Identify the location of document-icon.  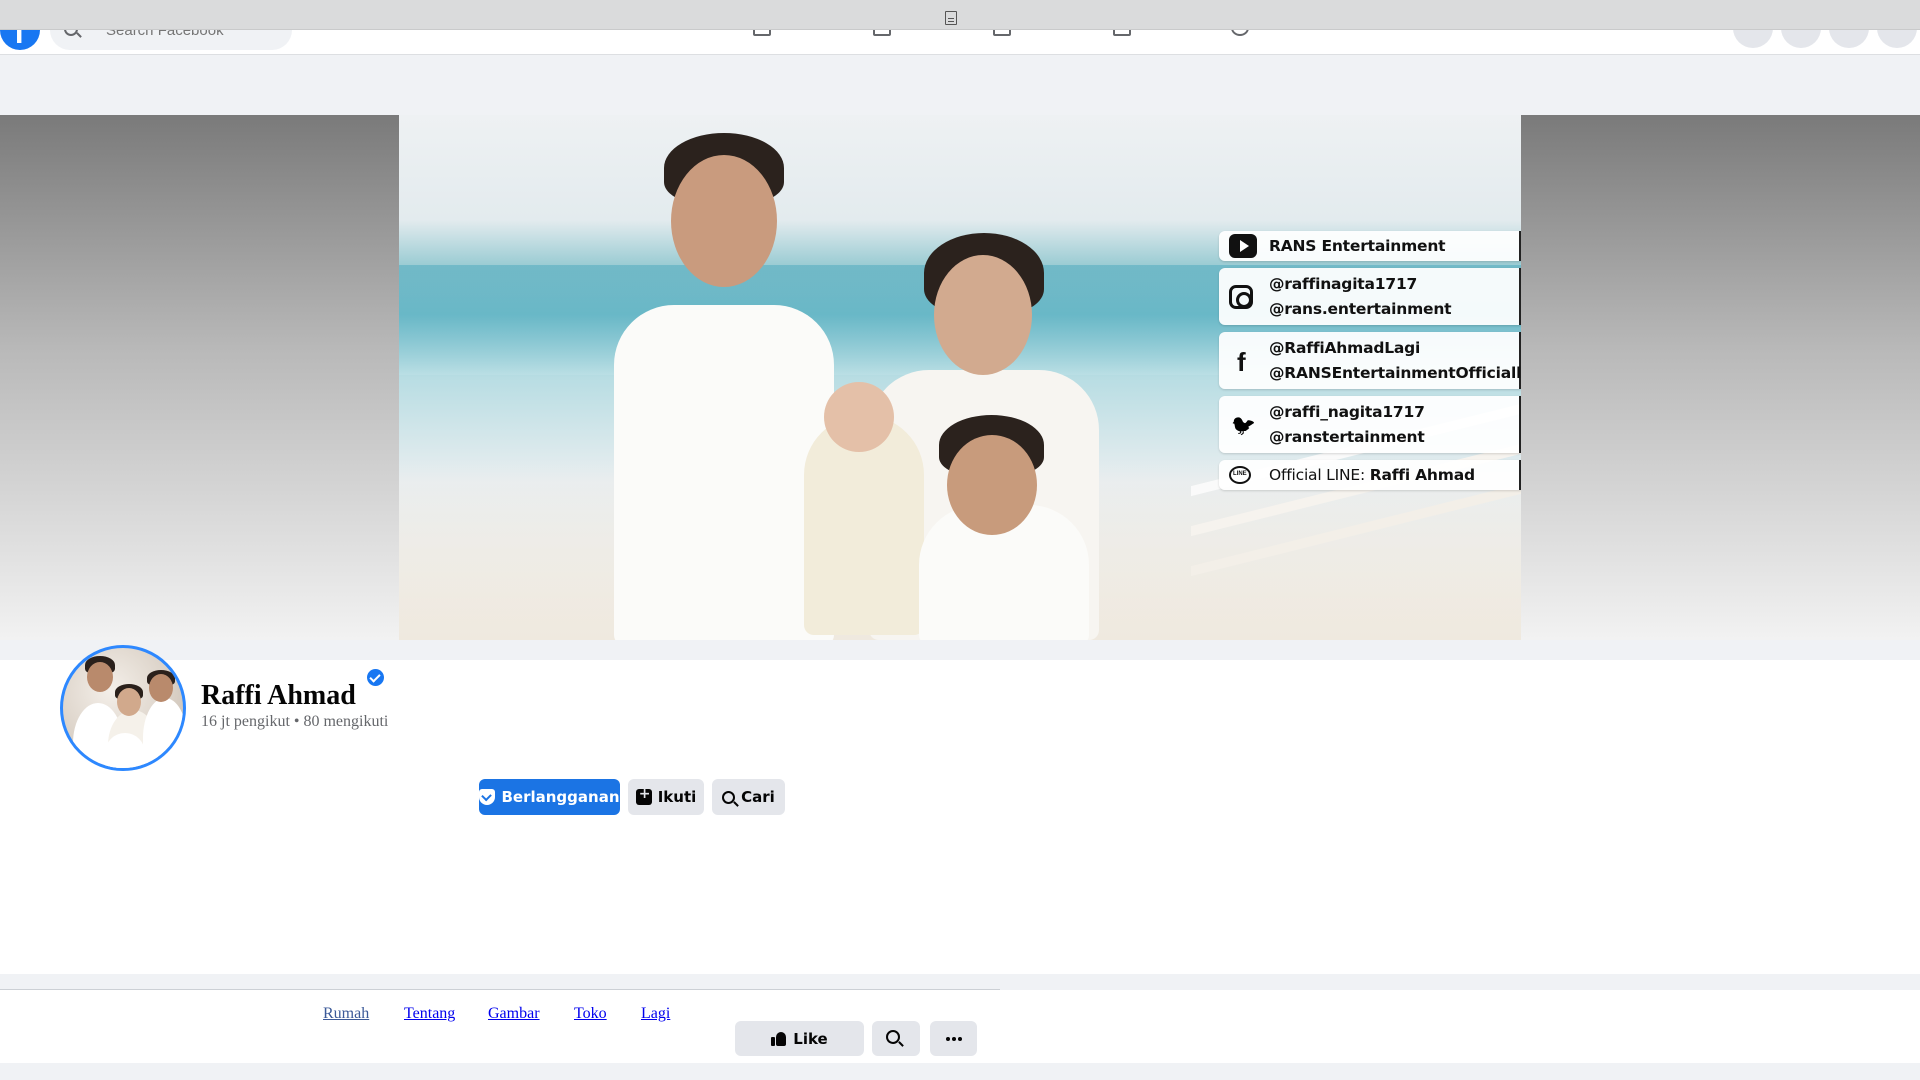
(951, 18).